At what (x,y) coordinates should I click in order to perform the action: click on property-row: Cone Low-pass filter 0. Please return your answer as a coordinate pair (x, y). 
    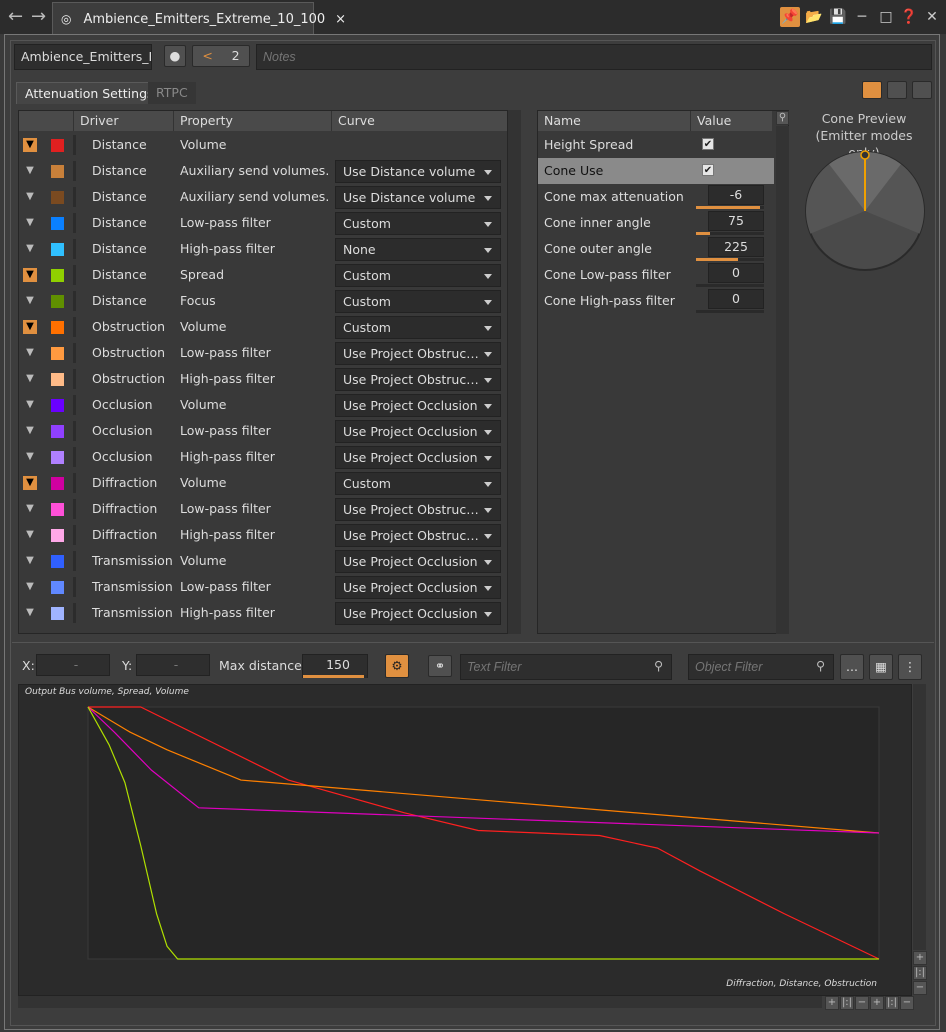
    Looking at the image, I should click on (656, 275).